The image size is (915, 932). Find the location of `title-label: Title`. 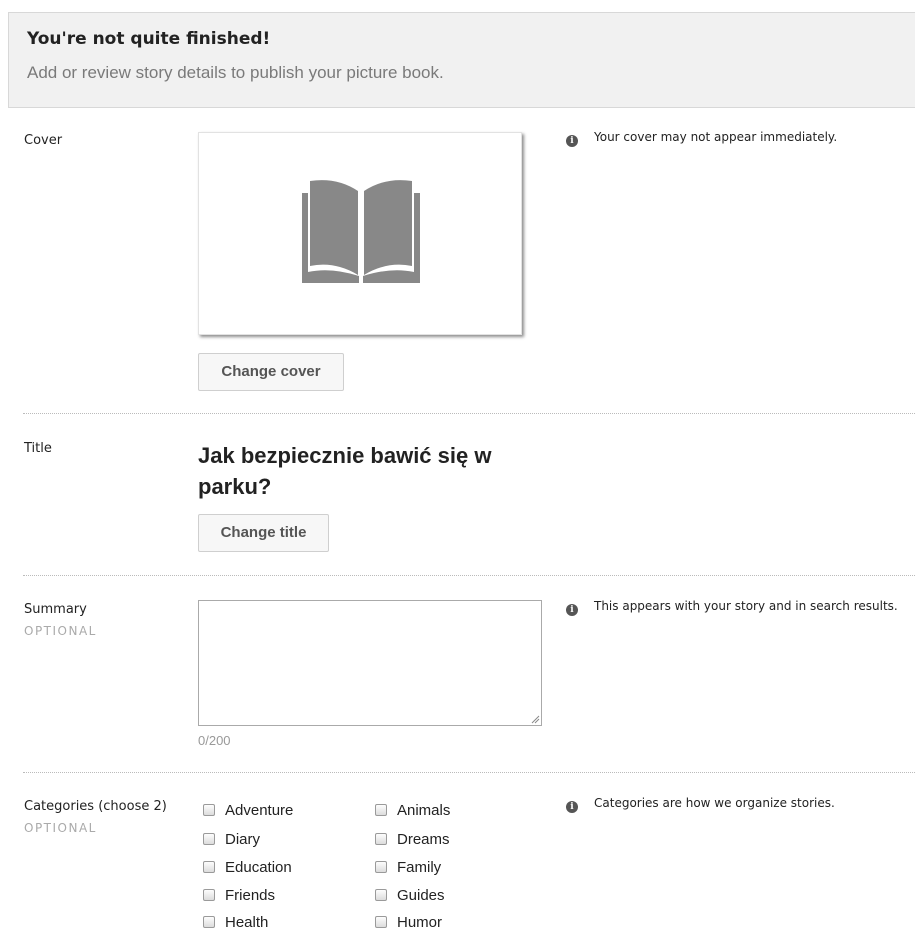

title-label: Title is located at coordinates (38, 448).